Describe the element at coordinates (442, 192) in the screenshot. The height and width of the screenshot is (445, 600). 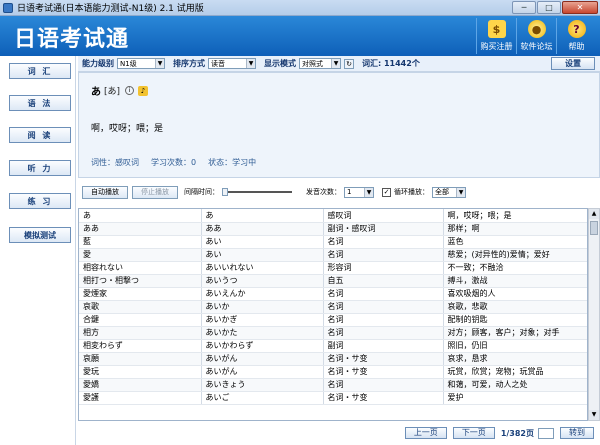
I see `loop-value: 全部` at that location.